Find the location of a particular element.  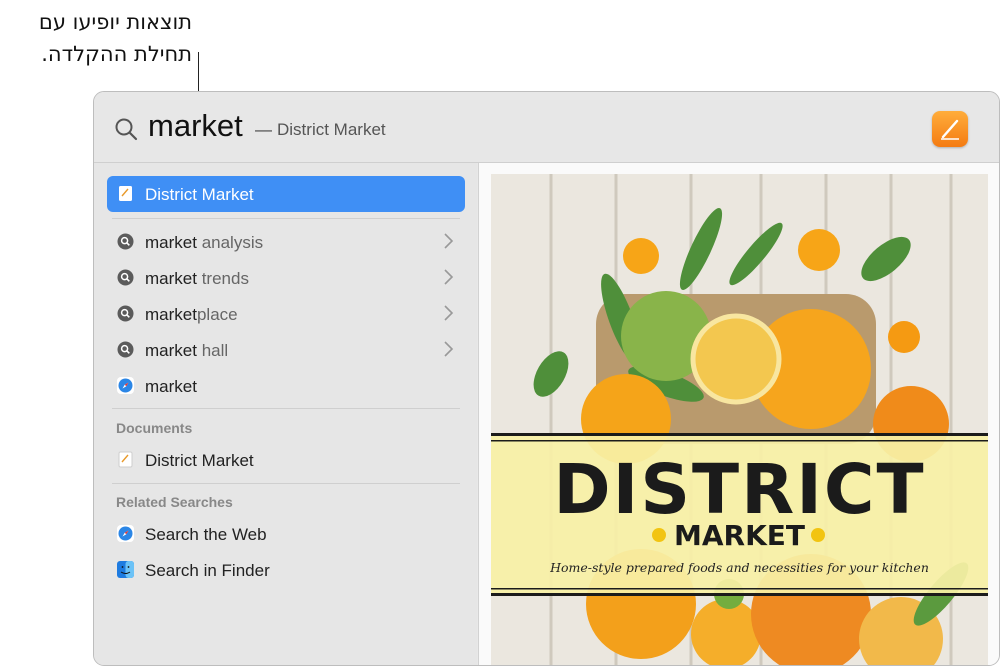

completion-dash: — is located at coordinates (263, 129).